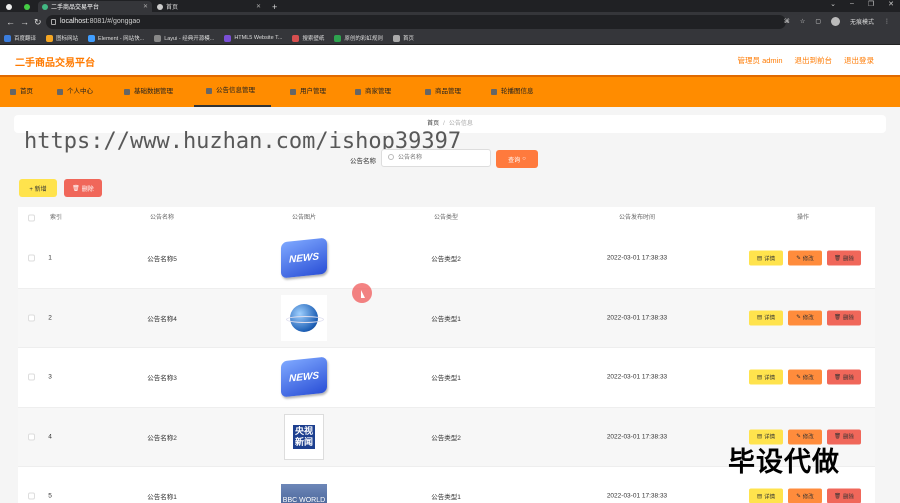 The image size is (900, 503). Describe the element at coordinates (95, 6) in the screenshot. I see `browser-tab-active: 二手商品交易平台 ✕` at that location.